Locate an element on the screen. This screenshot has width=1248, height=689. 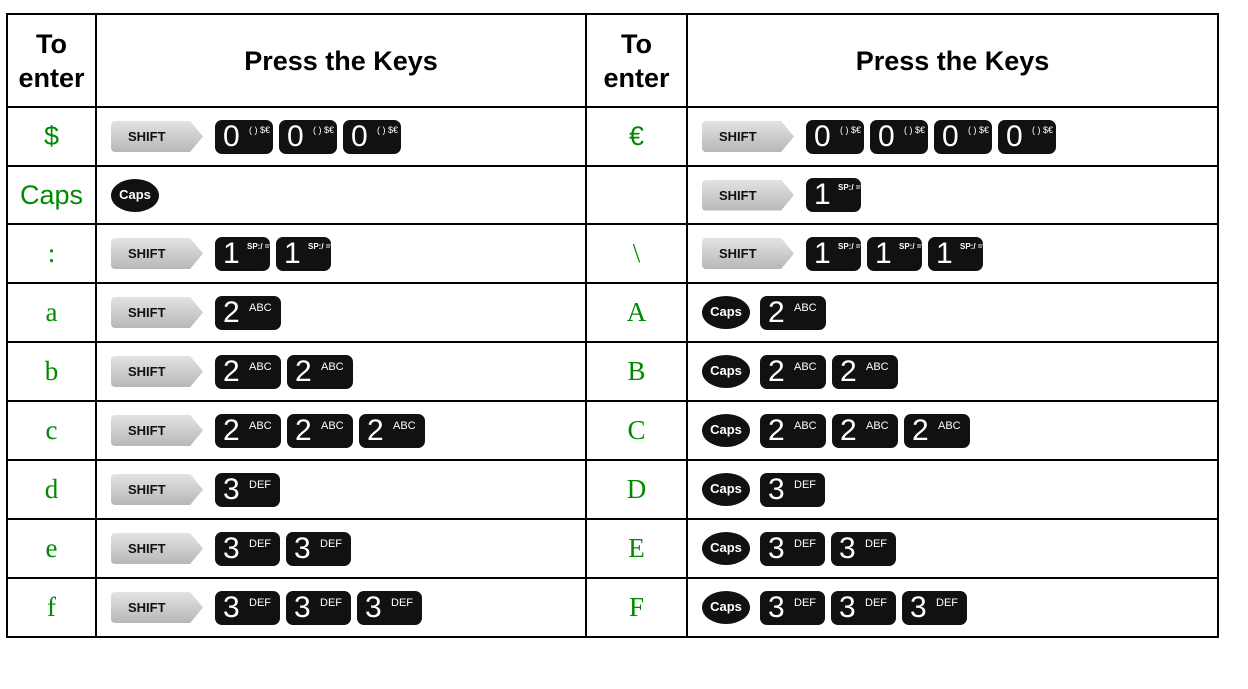
char-cell: b is located at coordinates (51, 371).